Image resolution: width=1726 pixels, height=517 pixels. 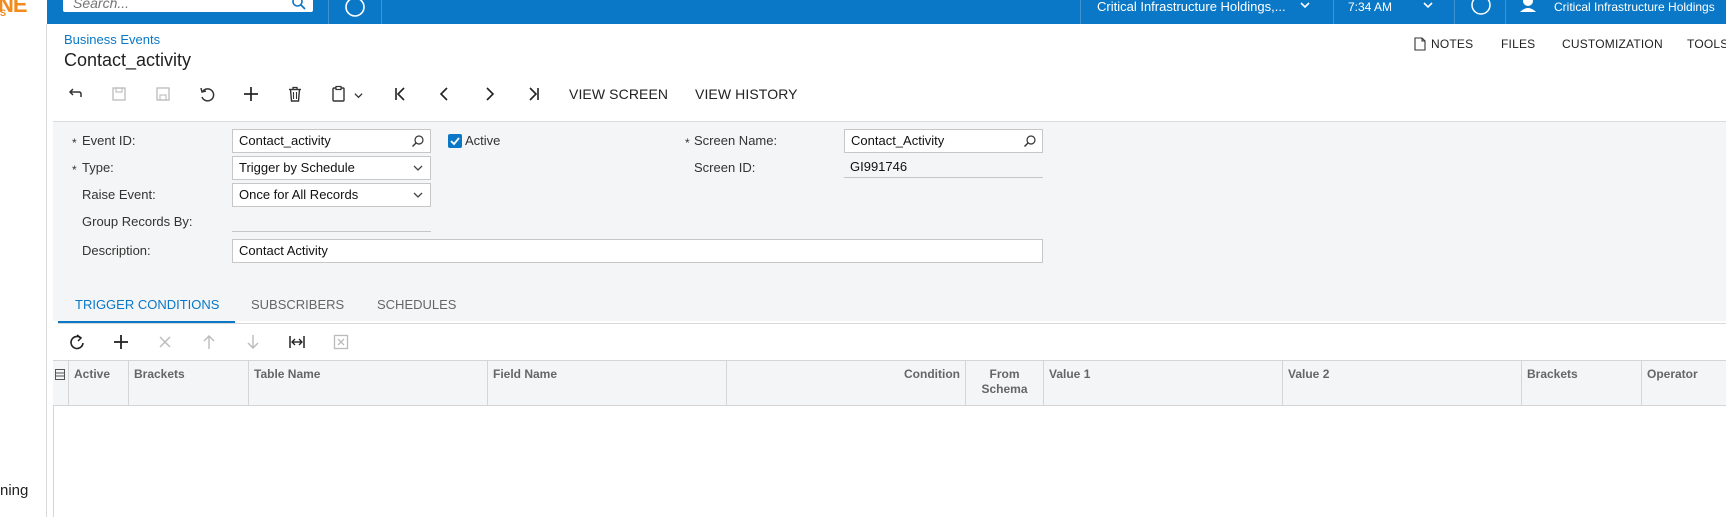 I want to click on notes-label: NOTES, so click(x=1452, y=44).